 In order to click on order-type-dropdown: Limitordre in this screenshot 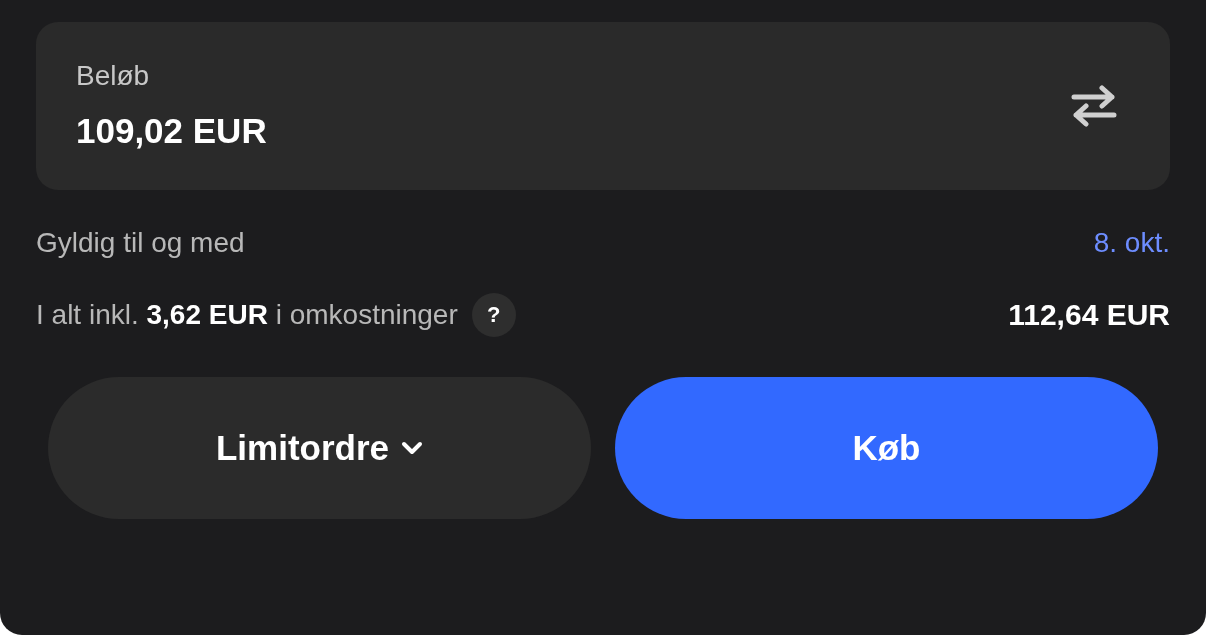, I will do `click(319, 448)`.